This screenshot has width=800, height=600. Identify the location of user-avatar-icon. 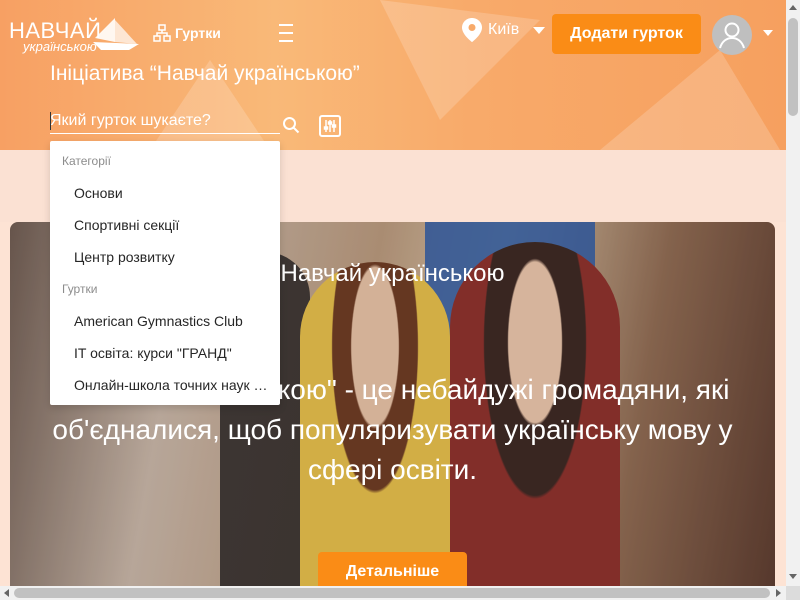
(732, 35).